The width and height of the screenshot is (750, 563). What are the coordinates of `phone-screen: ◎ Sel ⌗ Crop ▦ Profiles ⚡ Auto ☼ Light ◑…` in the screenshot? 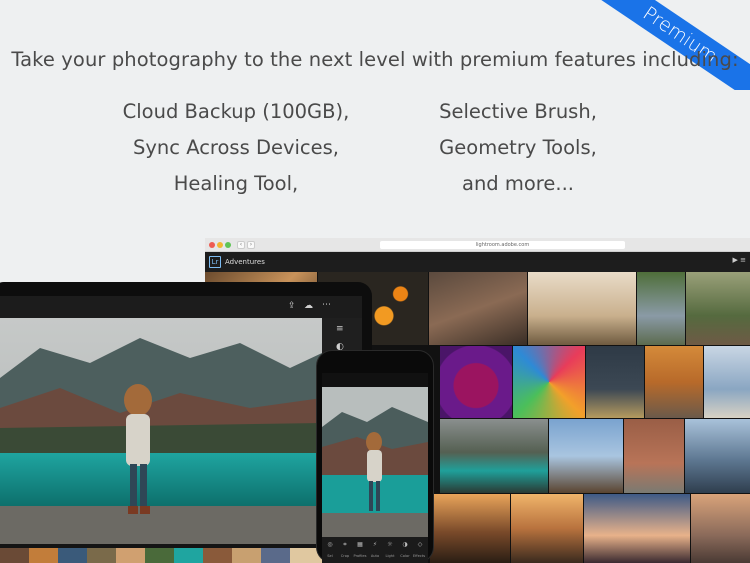 It's located at (375, 468).